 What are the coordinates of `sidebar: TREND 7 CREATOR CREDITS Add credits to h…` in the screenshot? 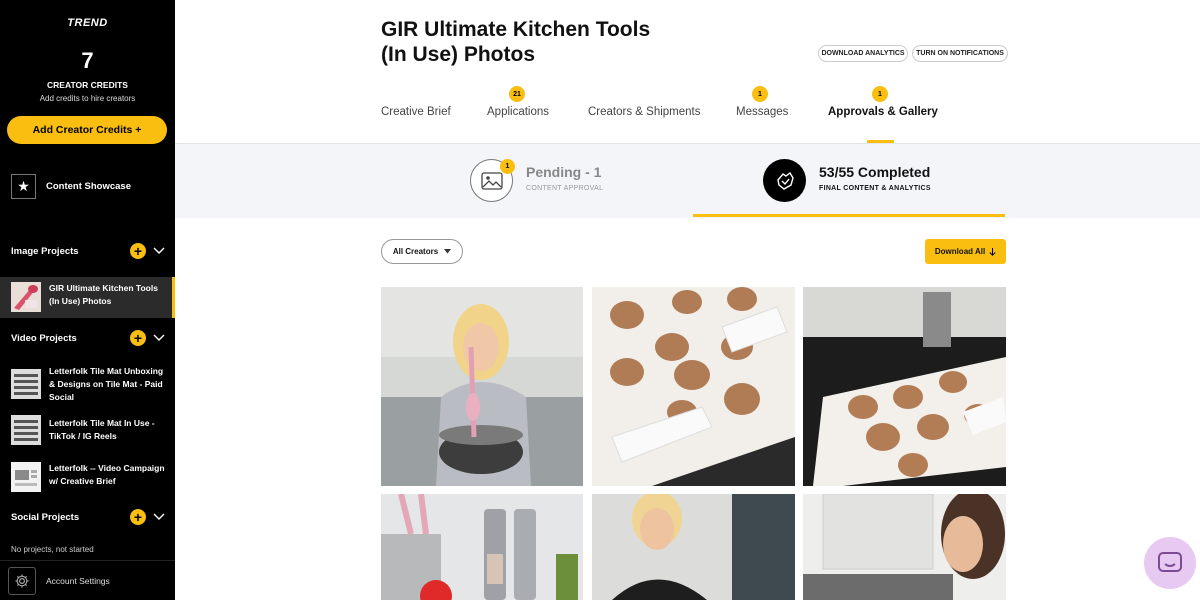 It's located at (87, 300).